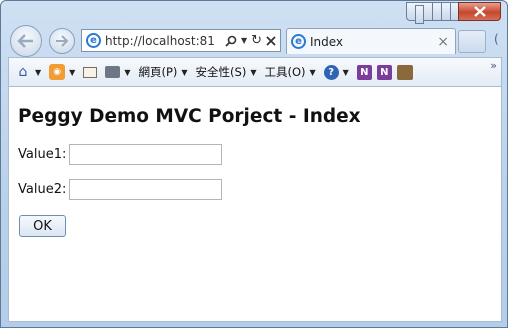 Image resolution: width=508 pixels, height=328 pixels. Describe the element at coordinates (57, 72) in the screenshot. I see `rss-feed-icon: ◉` at that location.